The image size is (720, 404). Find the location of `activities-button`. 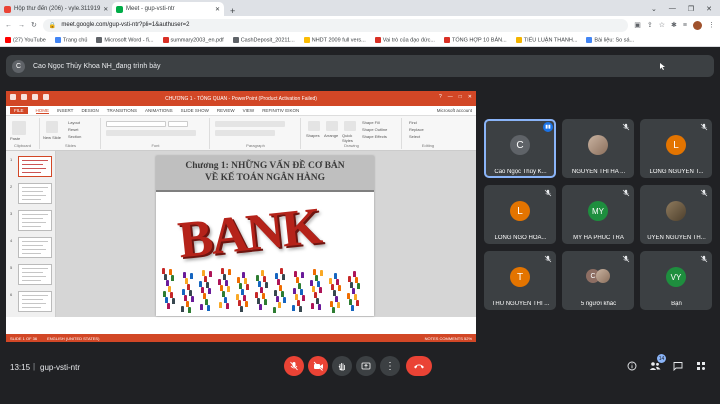

activities-button is located at coordinates (701, 366).